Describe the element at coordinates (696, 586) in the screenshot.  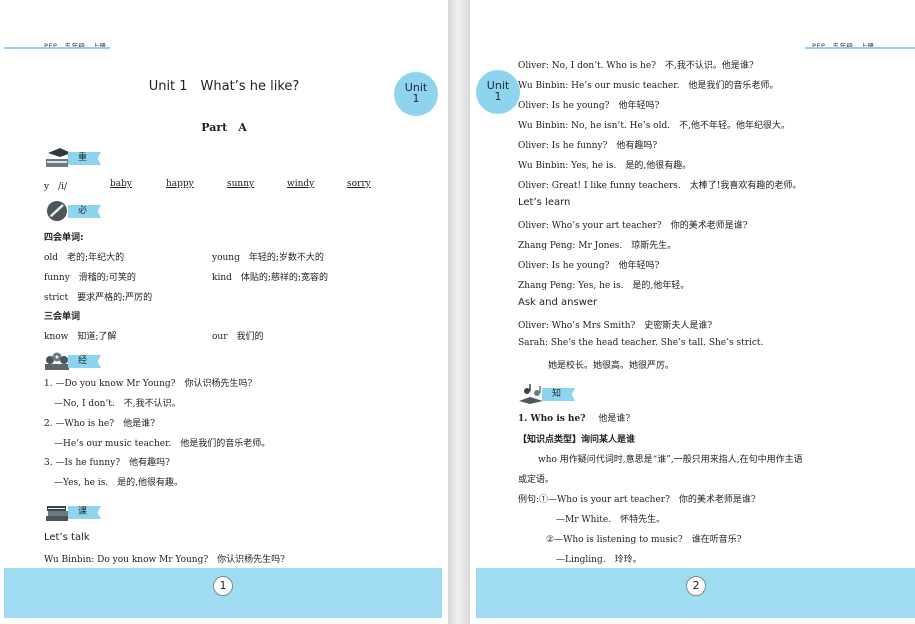
I see `page-number: 2` at that location.